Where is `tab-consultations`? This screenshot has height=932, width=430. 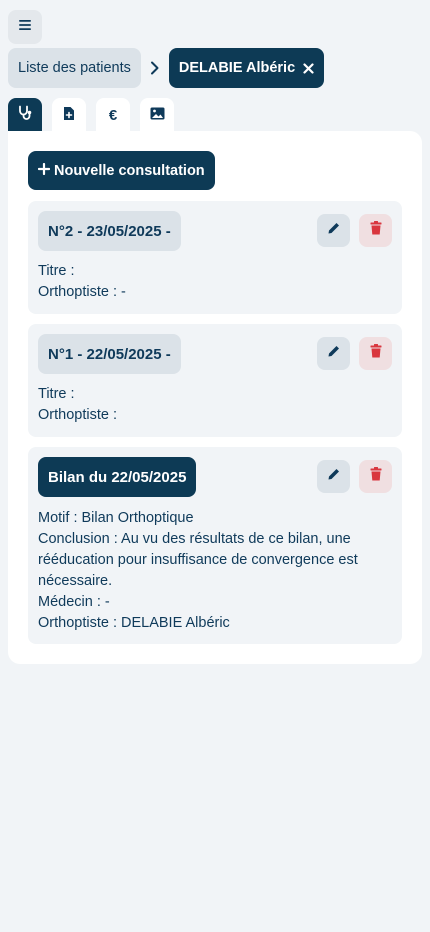
tab-consultations is located at coordinates (25, 115).